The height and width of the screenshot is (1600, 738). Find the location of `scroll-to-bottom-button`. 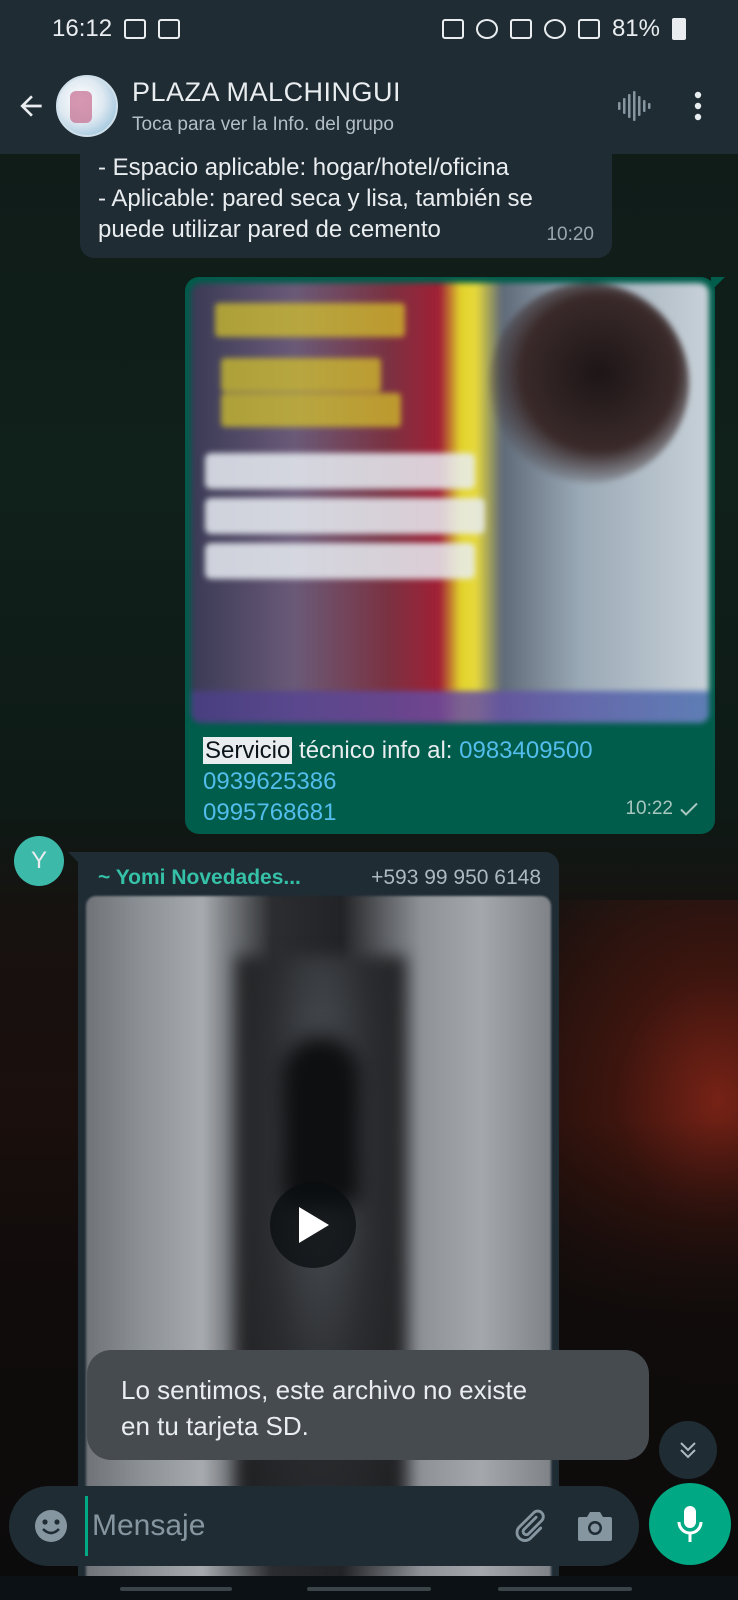

scroll-to-bottom-button is located at coordinates (688, 1450).